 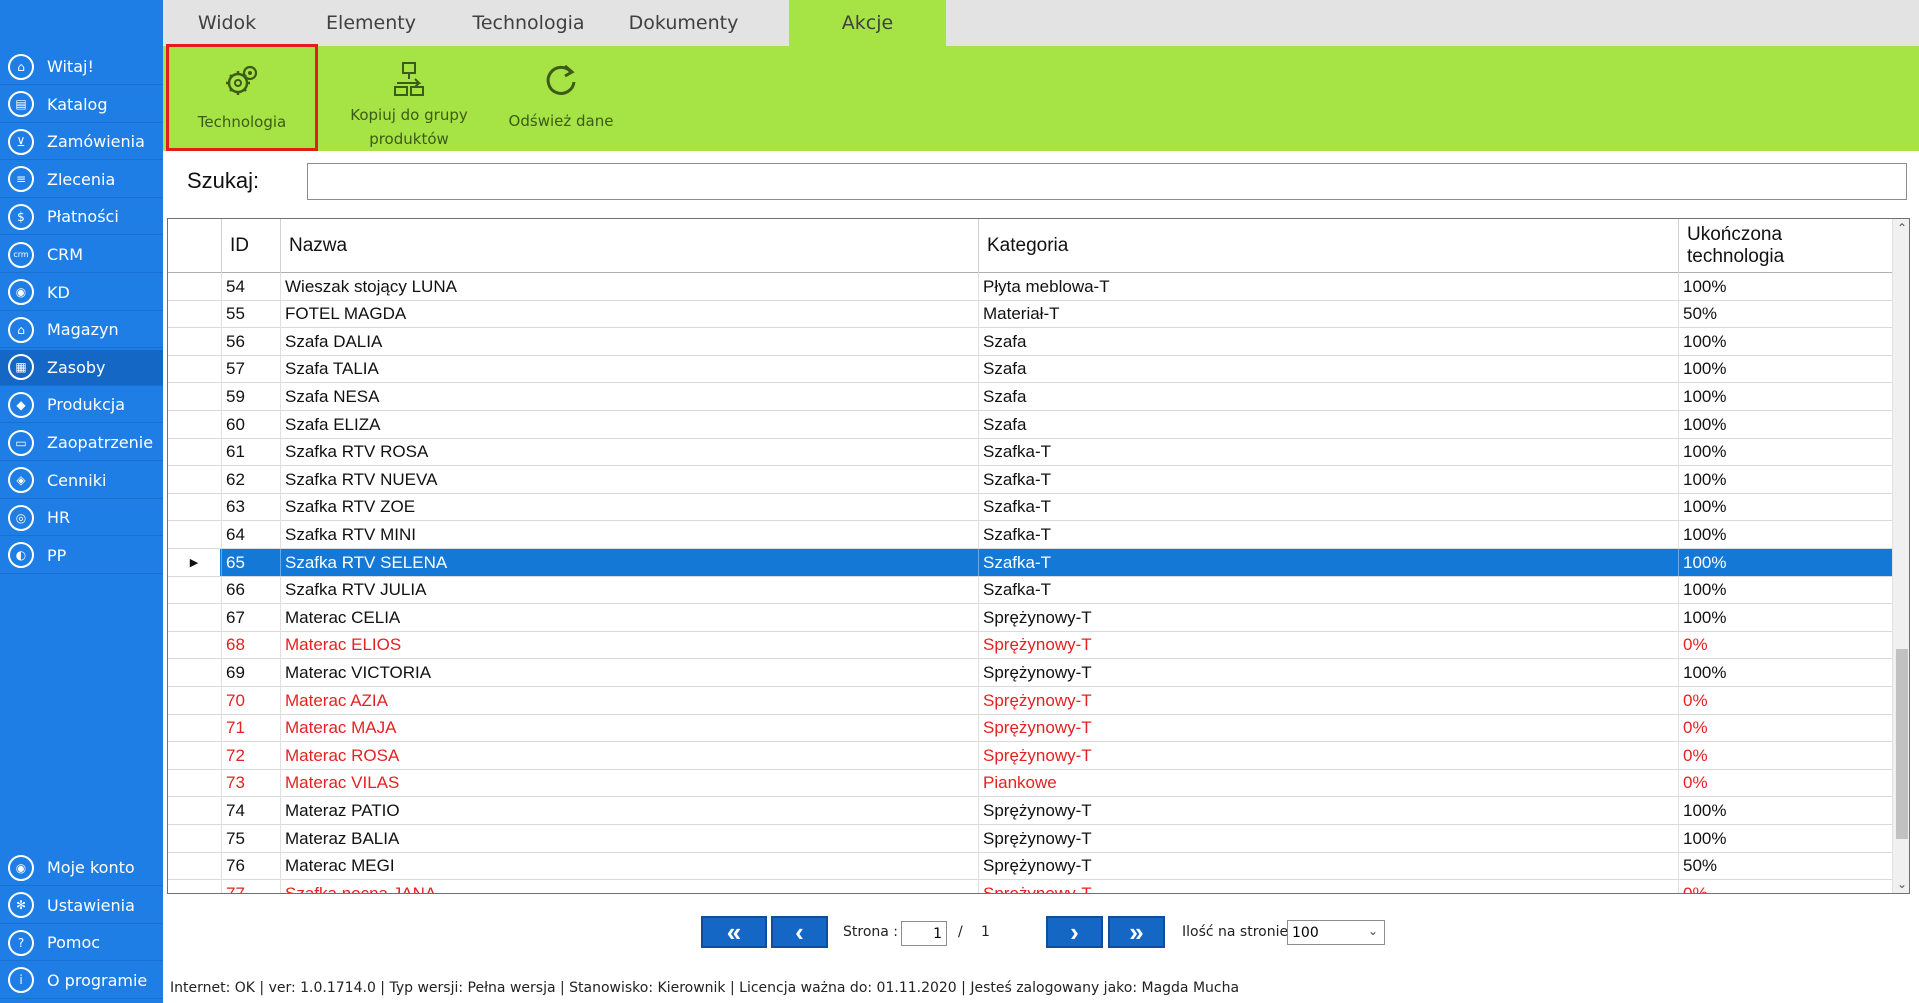 What do you see at coordinates (1328, 246) in the screenshot?
I see `column-header-kategoria: Kategoria` at bounding box center [1328, 246].